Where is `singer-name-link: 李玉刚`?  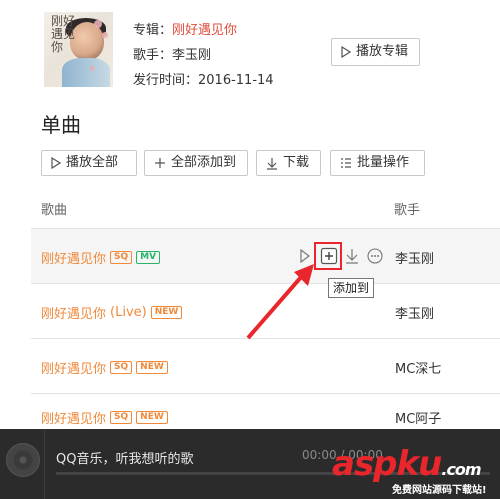 singer-name-link: 李玉刚 is located at coordinates (191, 55).